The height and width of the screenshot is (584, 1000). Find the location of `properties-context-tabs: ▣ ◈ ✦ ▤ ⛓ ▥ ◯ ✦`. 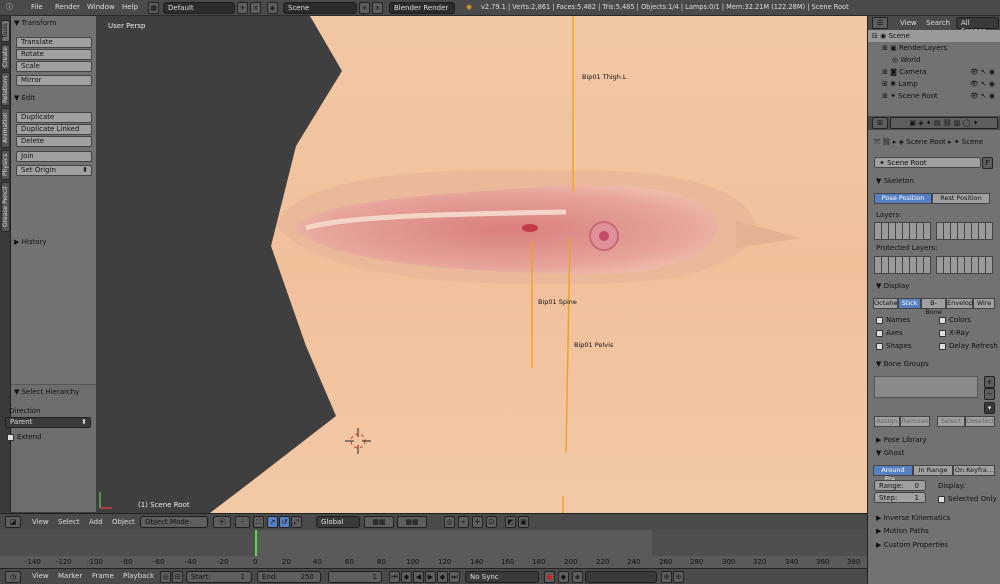

properties-context-tabs: ▣ ◈ ✦ ▤ ⛓ ▥ ◯ ✦ is located at coordinates (944, 123).